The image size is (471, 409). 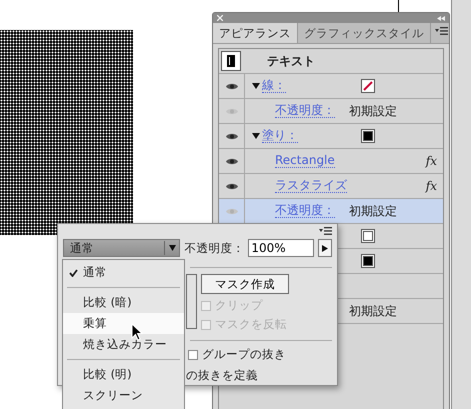 I want to click on checkbox-label: クリップ, so click(x=239, y=305).